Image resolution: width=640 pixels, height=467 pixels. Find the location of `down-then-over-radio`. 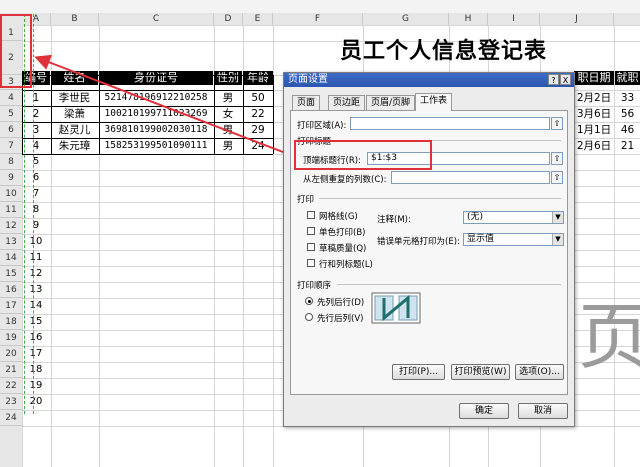

down-then-over-radio is located at coordinates (309, 301).